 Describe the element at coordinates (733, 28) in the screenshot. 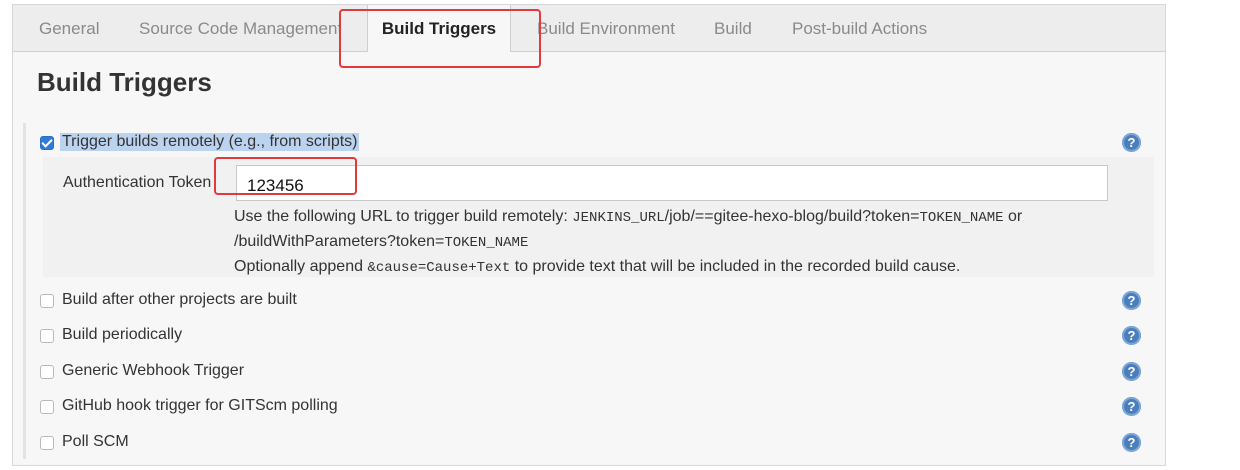

I see `tab-build: Build` at that location.